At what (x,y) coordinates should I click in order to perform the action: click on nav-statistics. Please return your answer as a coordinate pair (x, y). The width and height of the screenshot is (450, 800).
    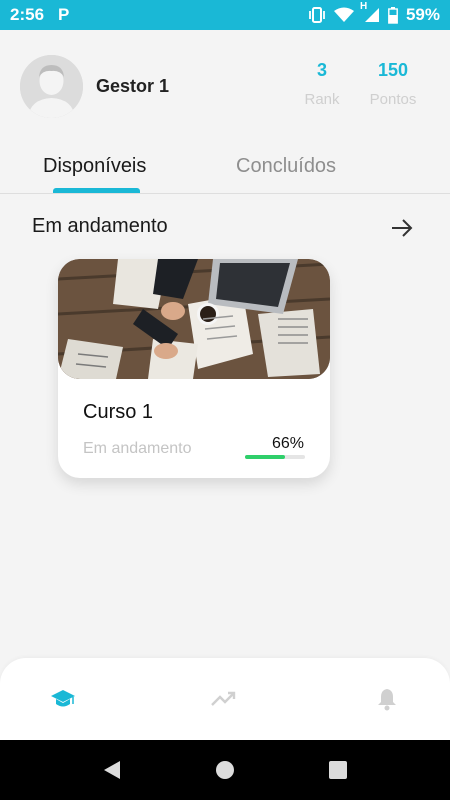
    Looking at the image, I should click on (224, 699).